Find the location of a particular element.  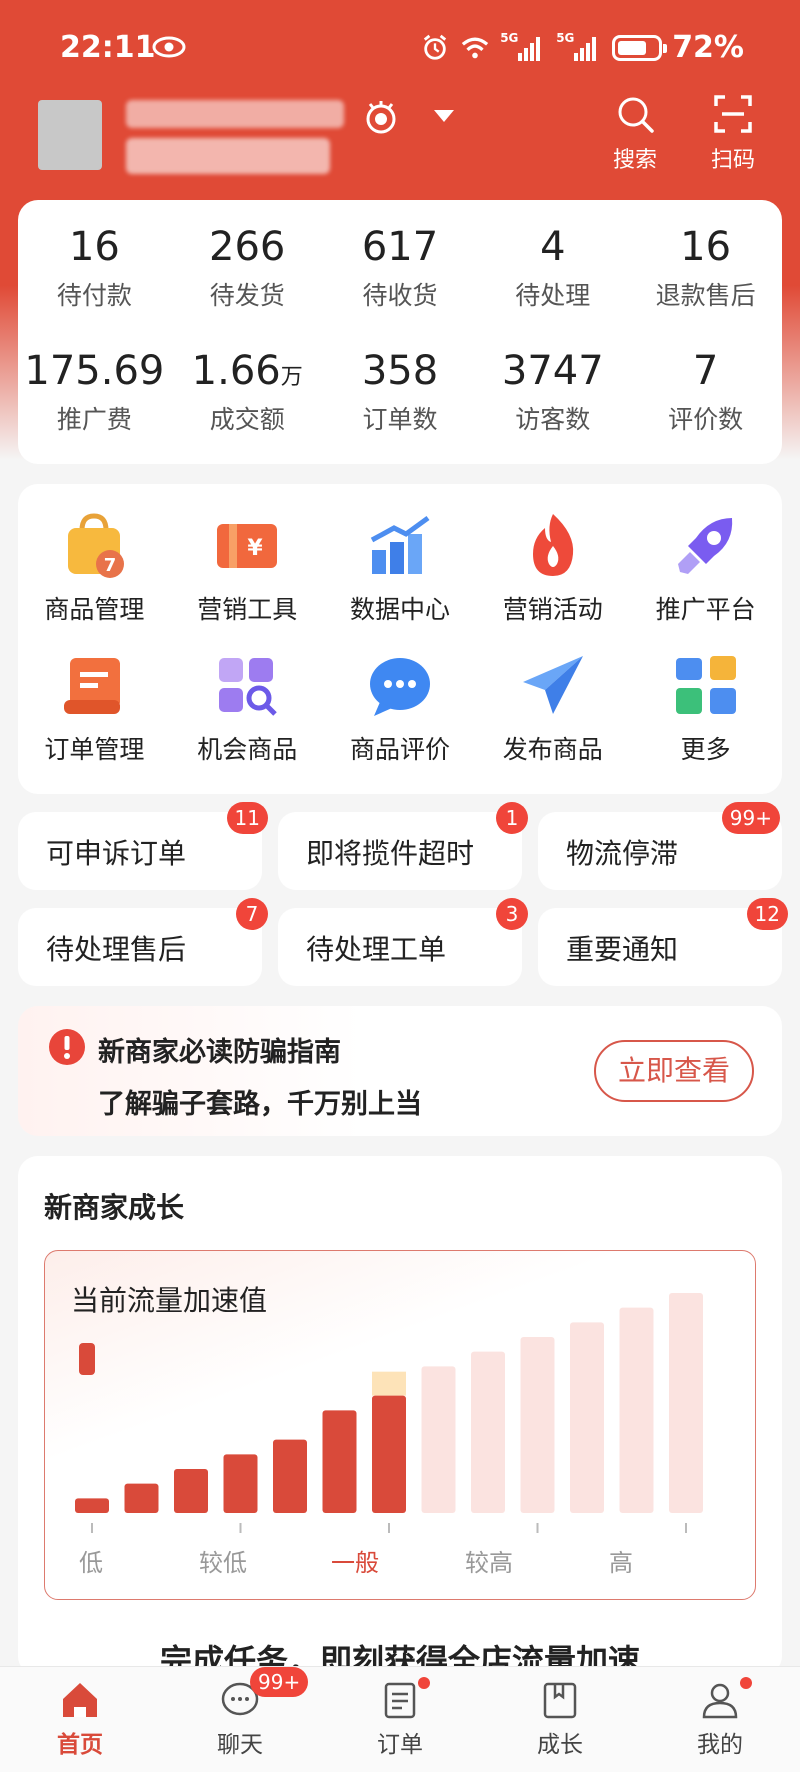

stat-pending-shipment: 266 待发货 is located at coordinates (247, 268).